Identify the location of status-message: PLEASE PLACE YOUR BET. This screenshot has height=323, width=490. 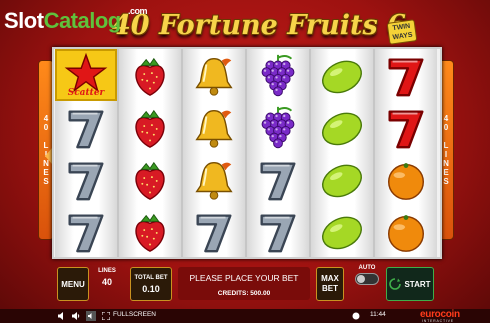
(244, 278).